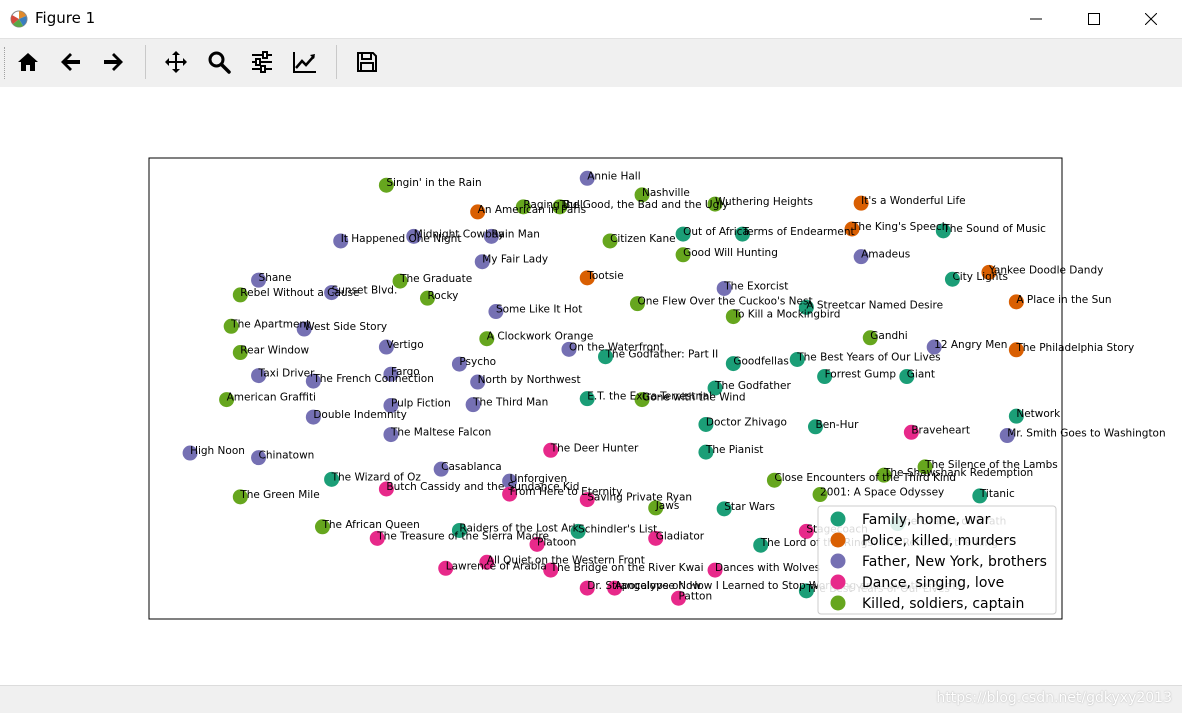 Image resolution: width=1182 pixels, height=713 pixels. What do you see at coordinates (287, 456) in the screenshot?
I see `point-label: Chinatown` at bounding box center [287, 456].